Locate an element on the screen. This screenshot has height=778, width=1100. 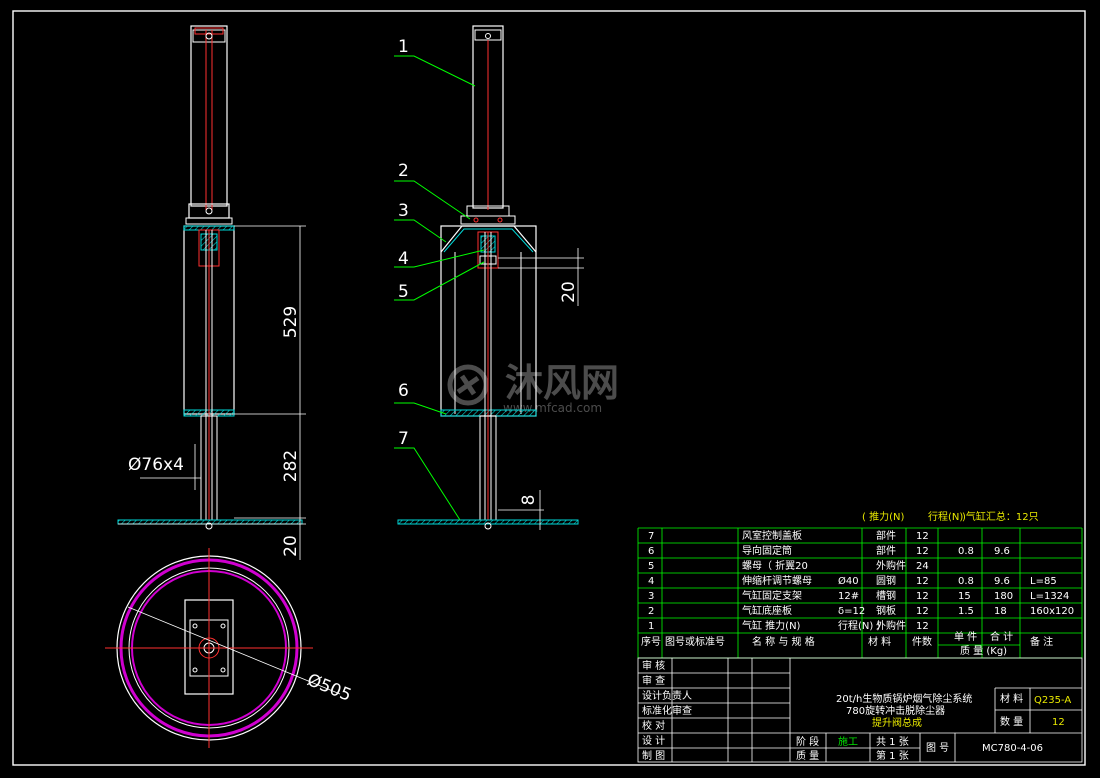
drawing-number: MC780-4-06 is located at coordinates (1012, 748).